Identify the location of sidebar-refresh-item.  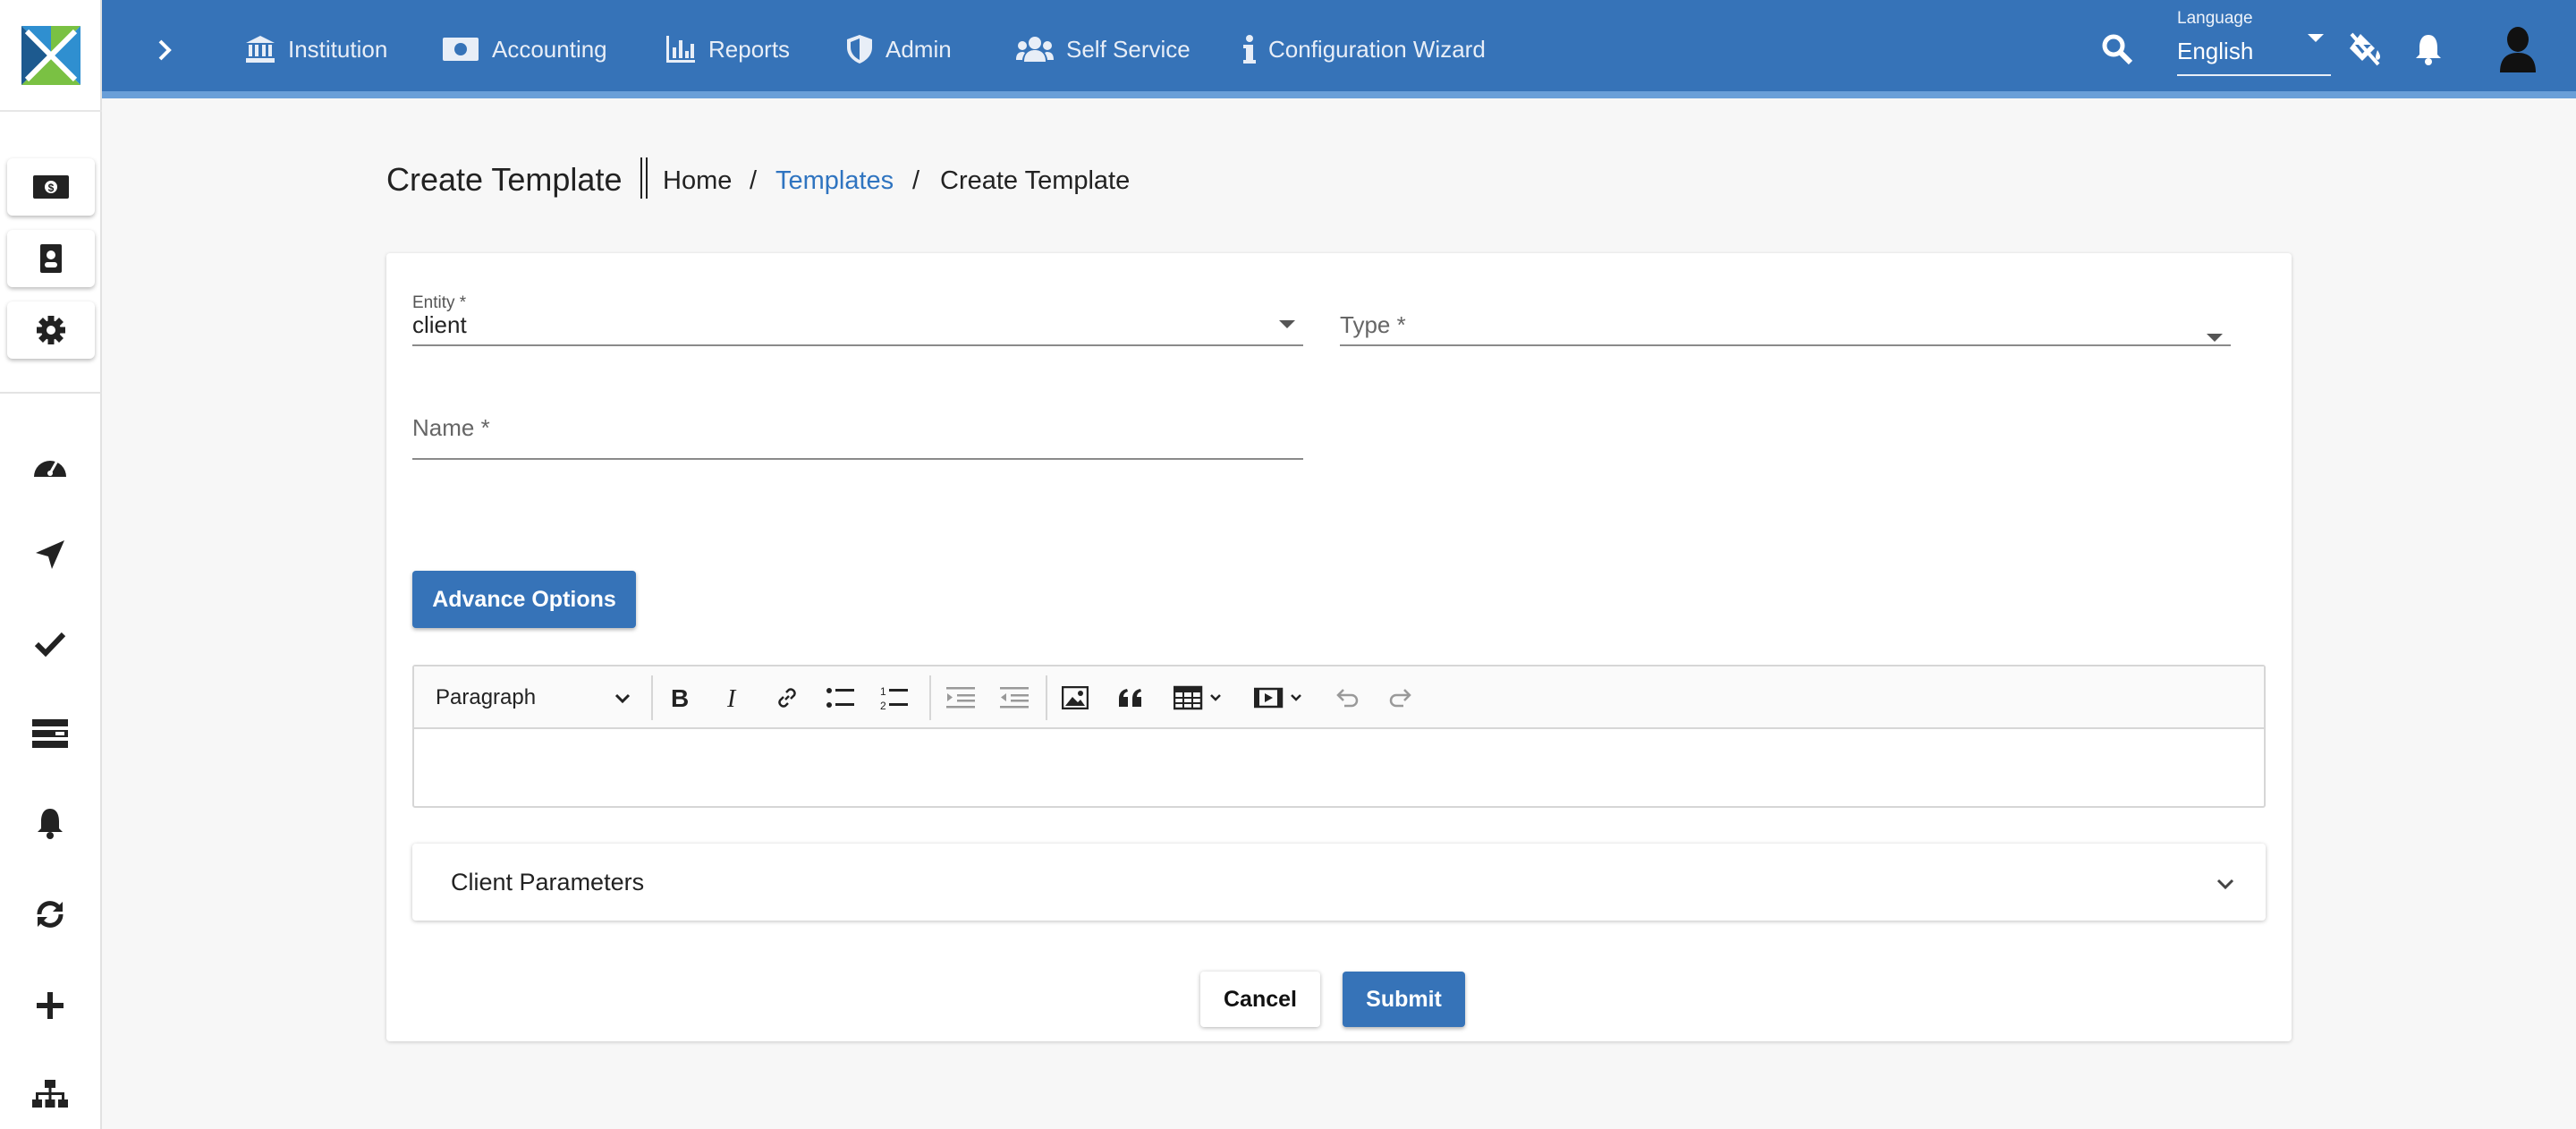
(50, 914).